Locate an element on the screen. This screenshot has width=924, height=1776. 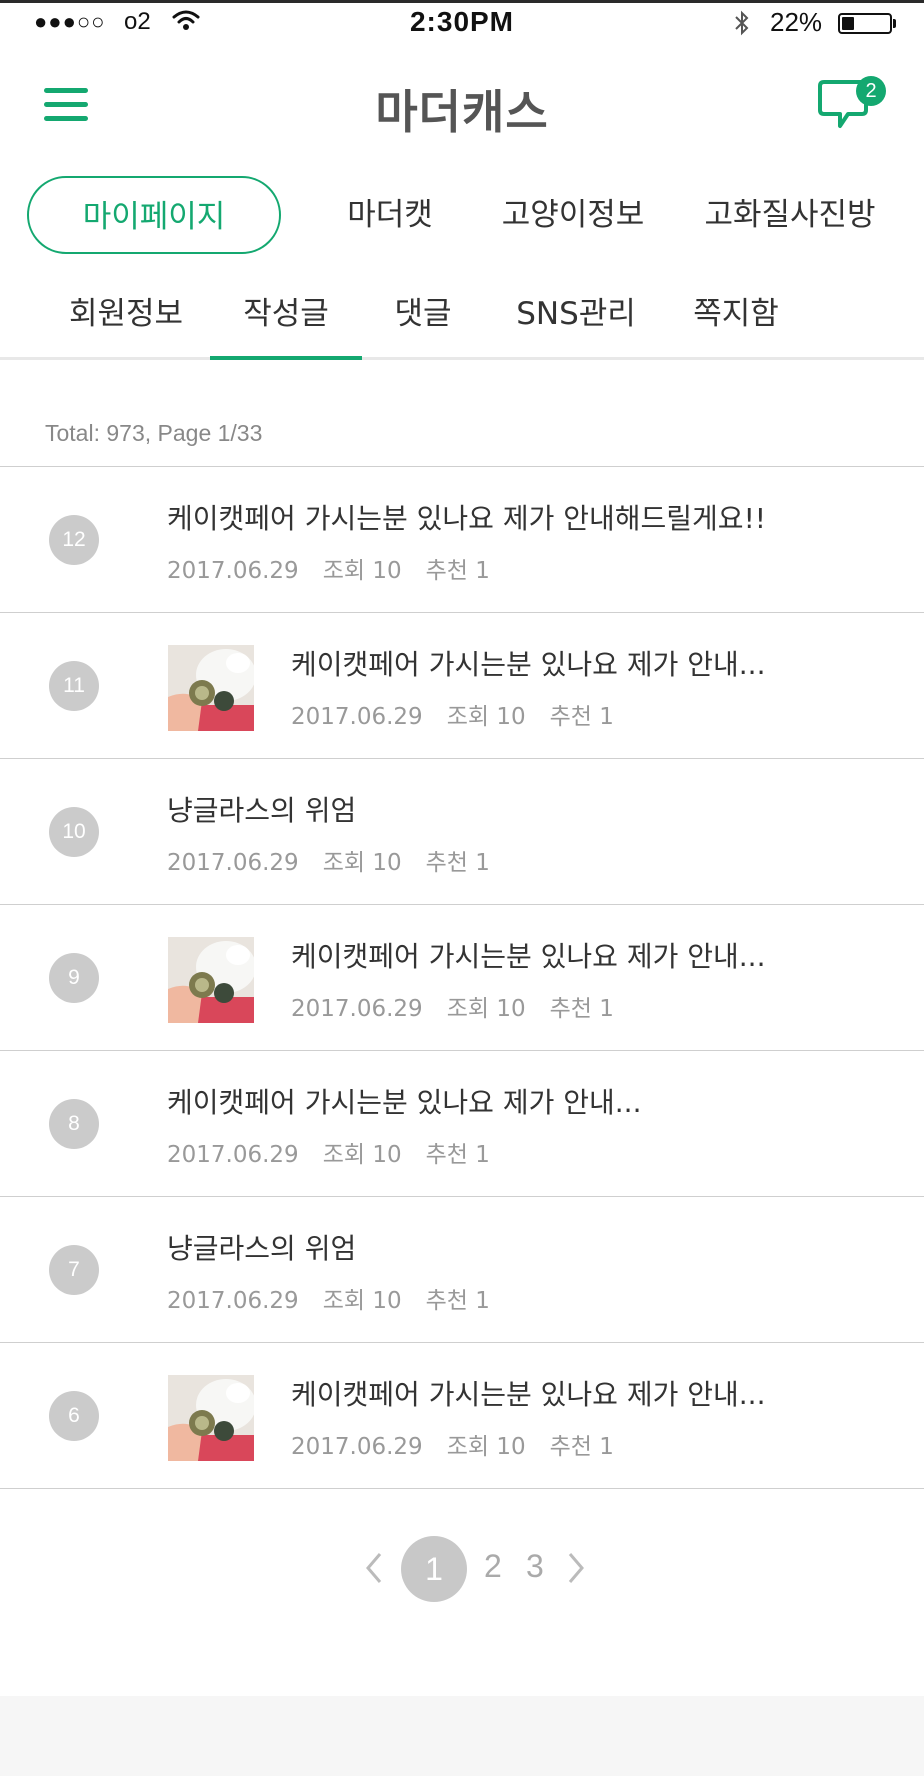
post-number-badge: 10 is located at coordinates (74, 832).